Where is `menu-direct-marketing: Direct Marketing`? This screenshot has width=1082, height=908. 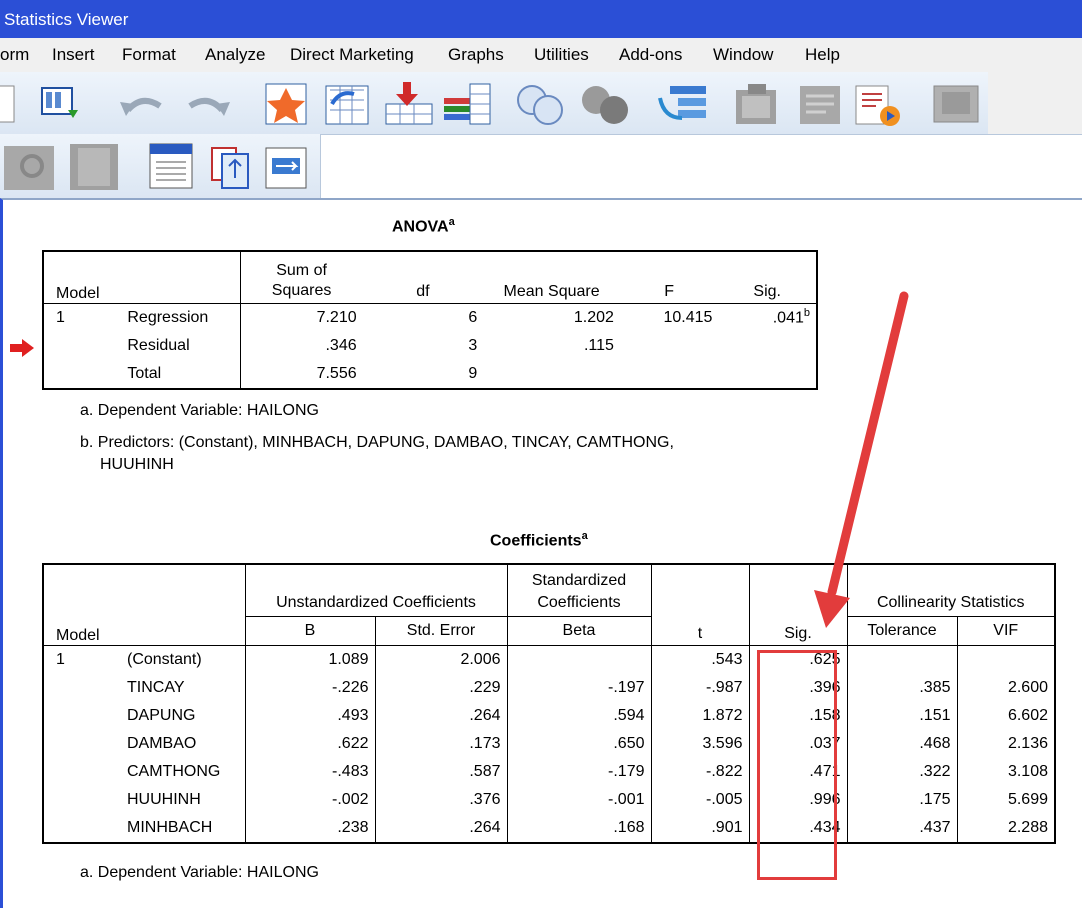 menu-direct-marketing: Direct Marketing is located at coordinates (352, 55).